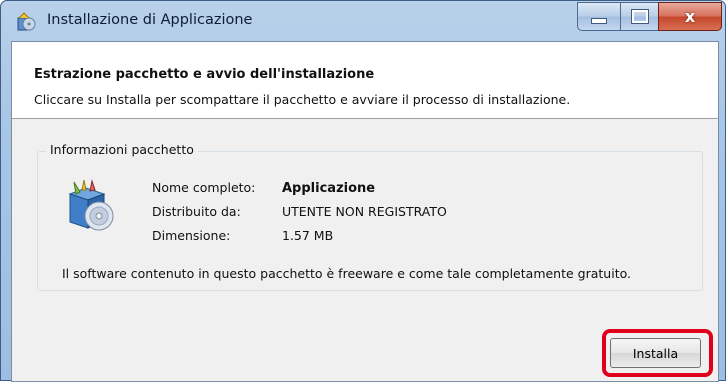 This screenshot has height=382, width=726. I want to click on info-row-publisher: Distribuito da: UTENTE NON REGISTRATO, so click(299, 211).